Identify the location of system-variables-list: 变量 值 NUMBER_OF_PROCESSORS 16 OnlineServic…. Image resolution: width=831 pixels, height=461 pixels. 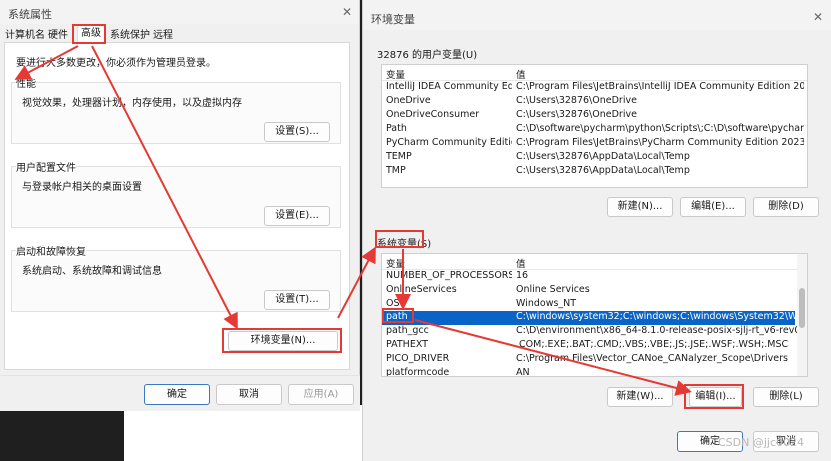
(594, 315).